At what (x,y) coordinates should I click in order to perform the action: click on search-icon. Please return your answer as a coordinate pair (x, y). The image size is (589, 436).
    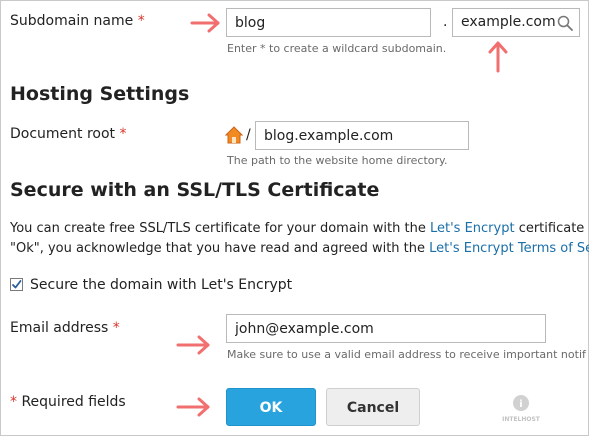
    Looking at the image, I should click on (565, 23).